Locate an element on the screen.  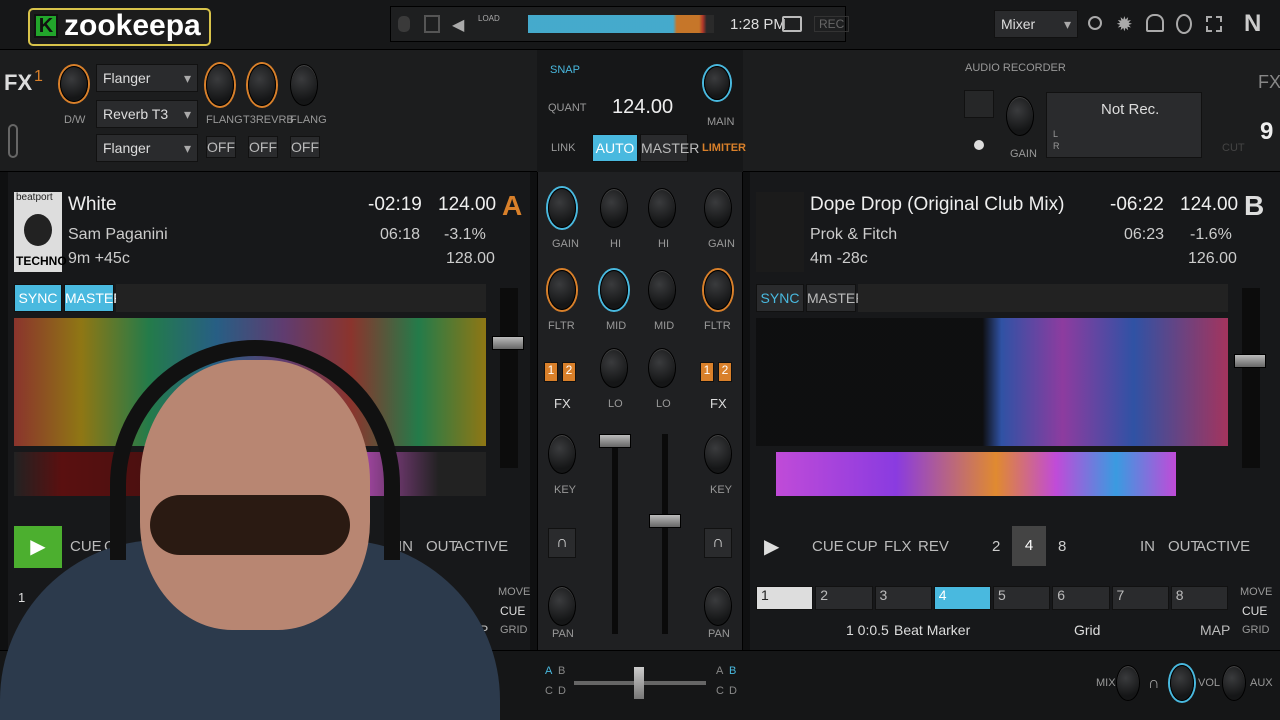
quant-label: QUANT is located at coordinates (567, 108).